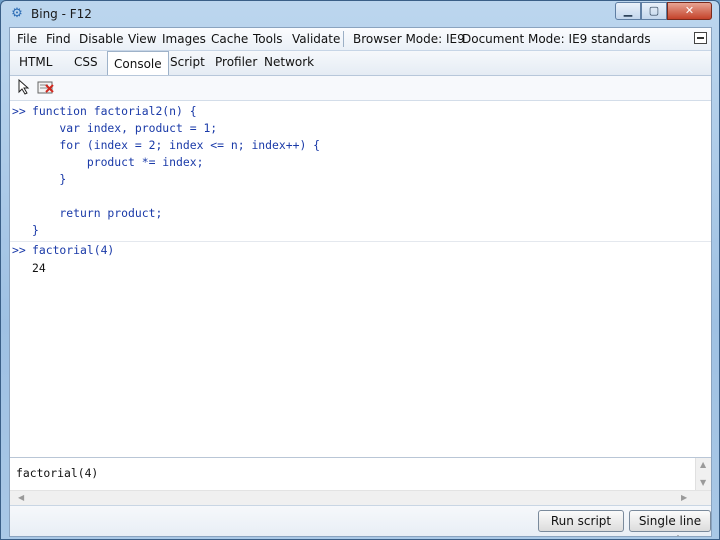 The height and width of the screenshot is (540, 720). I want to click on single-line-mode-button: Single line mode, so click(670, 523).